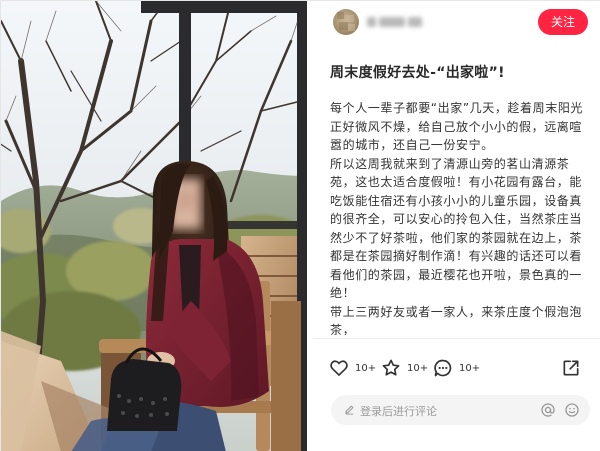  What do you see at coordinates (443, 368) in the screenshot?
I see `chat-bubble-icon` at bounding box center [443, 368].